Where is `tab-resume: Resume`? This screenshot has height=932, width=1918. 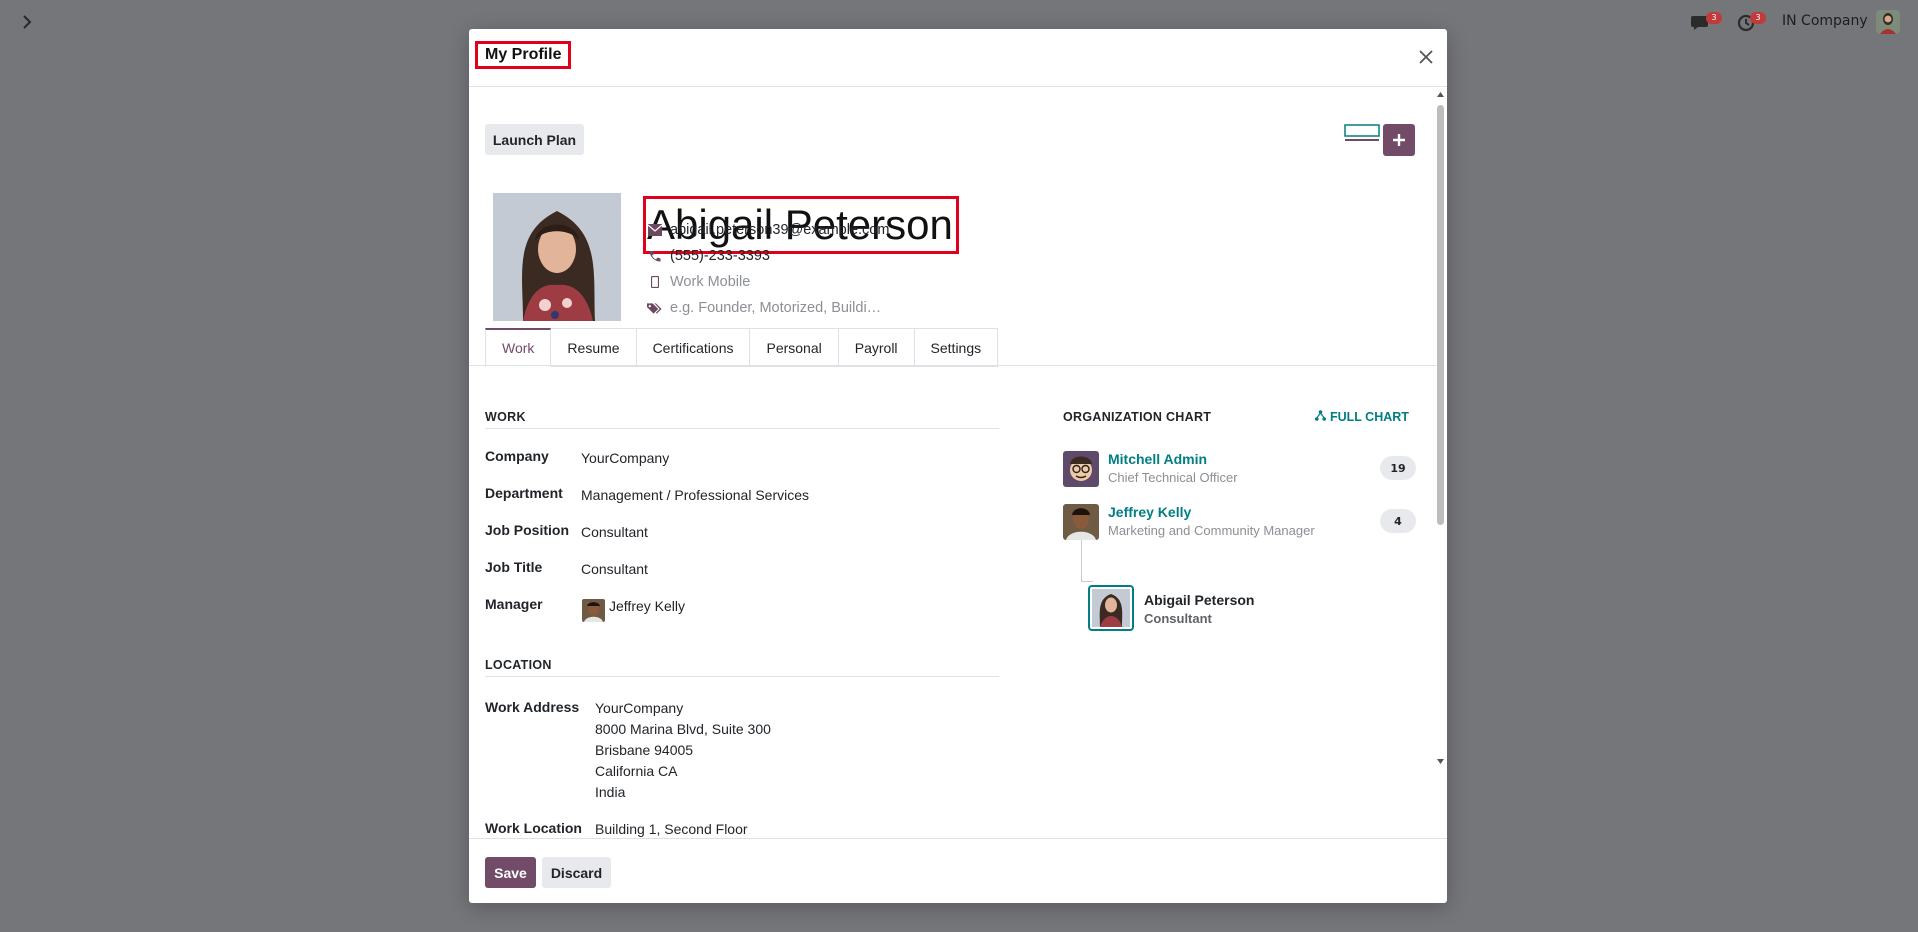
tab-resume: Resume is located at coordinates (594, 347).